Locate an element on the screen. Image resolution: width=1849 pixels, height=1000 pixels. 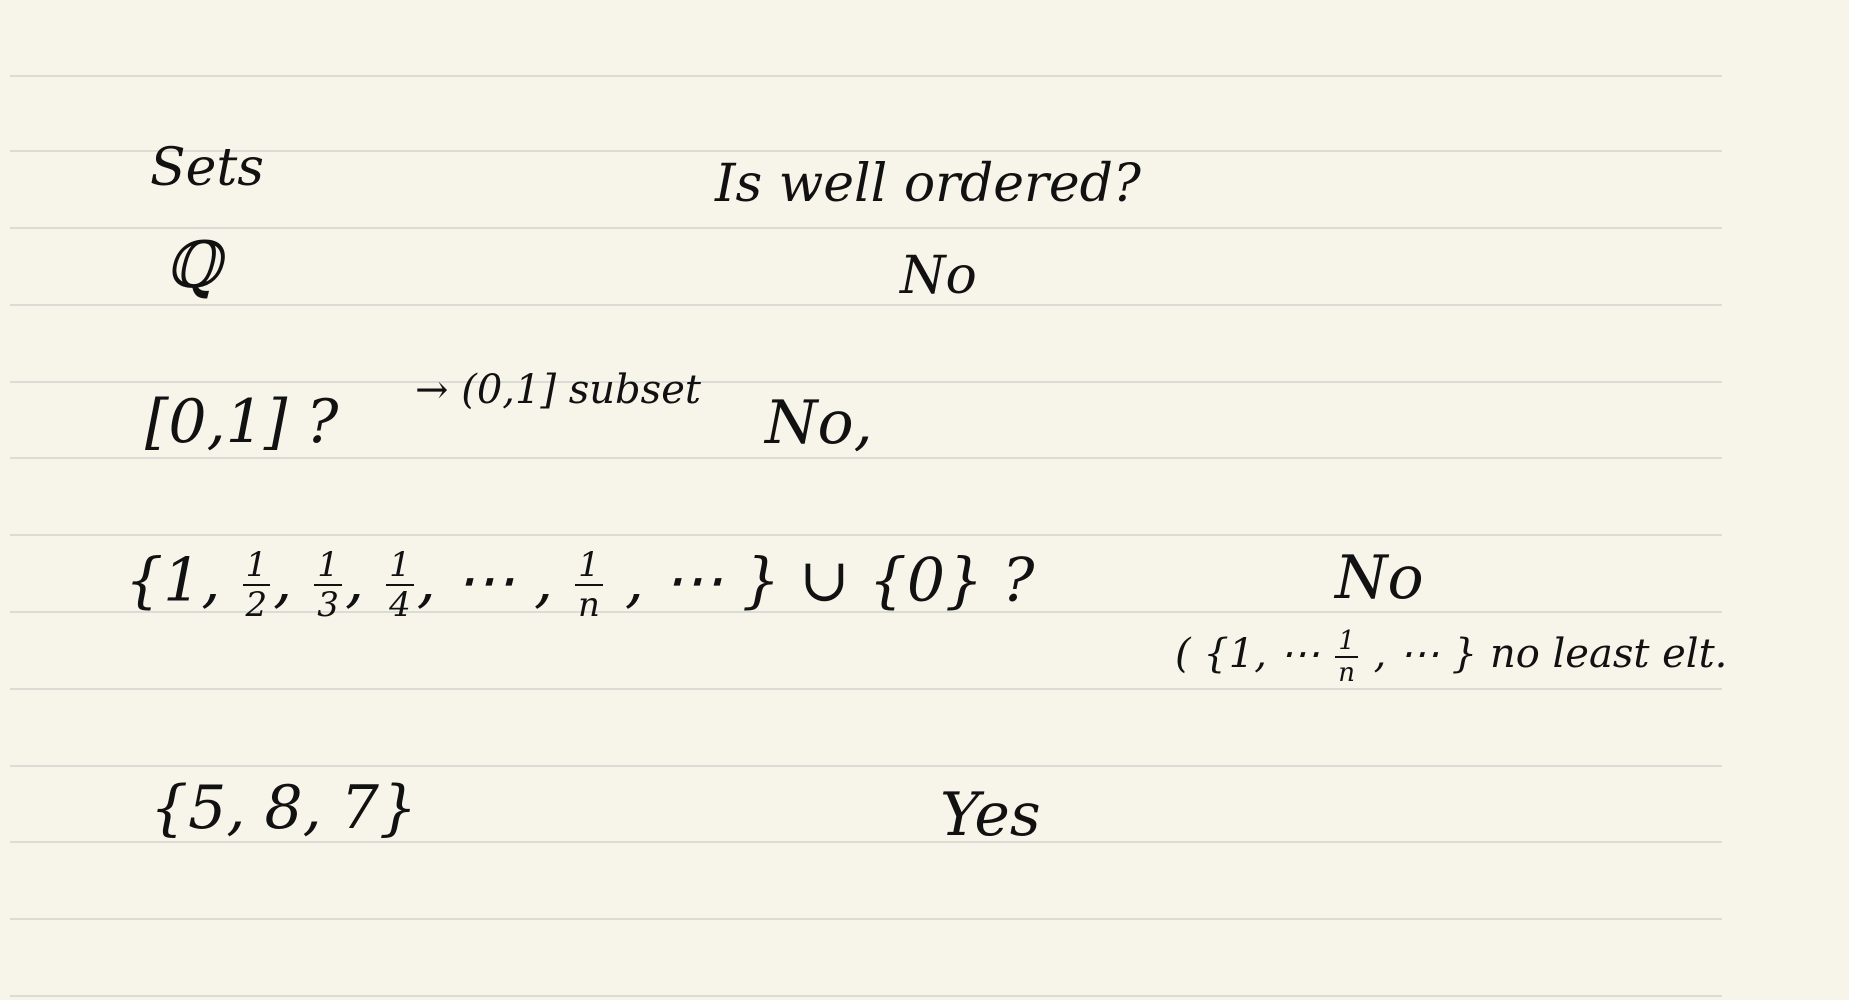
answer-closed-interval: No, is located at coordinates (819, 423).